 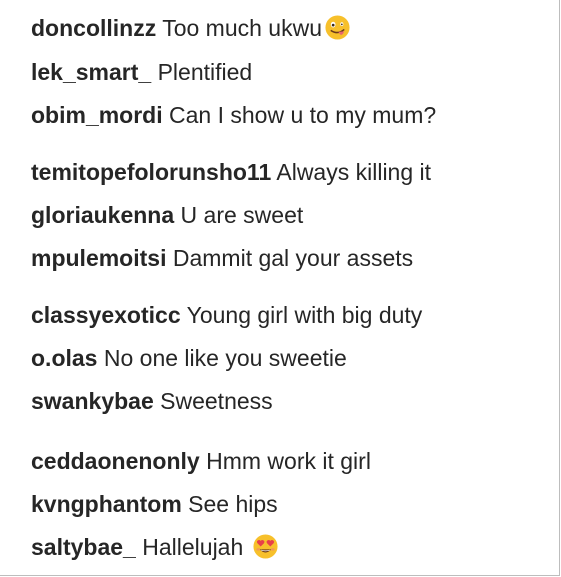 I want to click on comment-text: Dammit gal your assets, so click(x=293, y=258).